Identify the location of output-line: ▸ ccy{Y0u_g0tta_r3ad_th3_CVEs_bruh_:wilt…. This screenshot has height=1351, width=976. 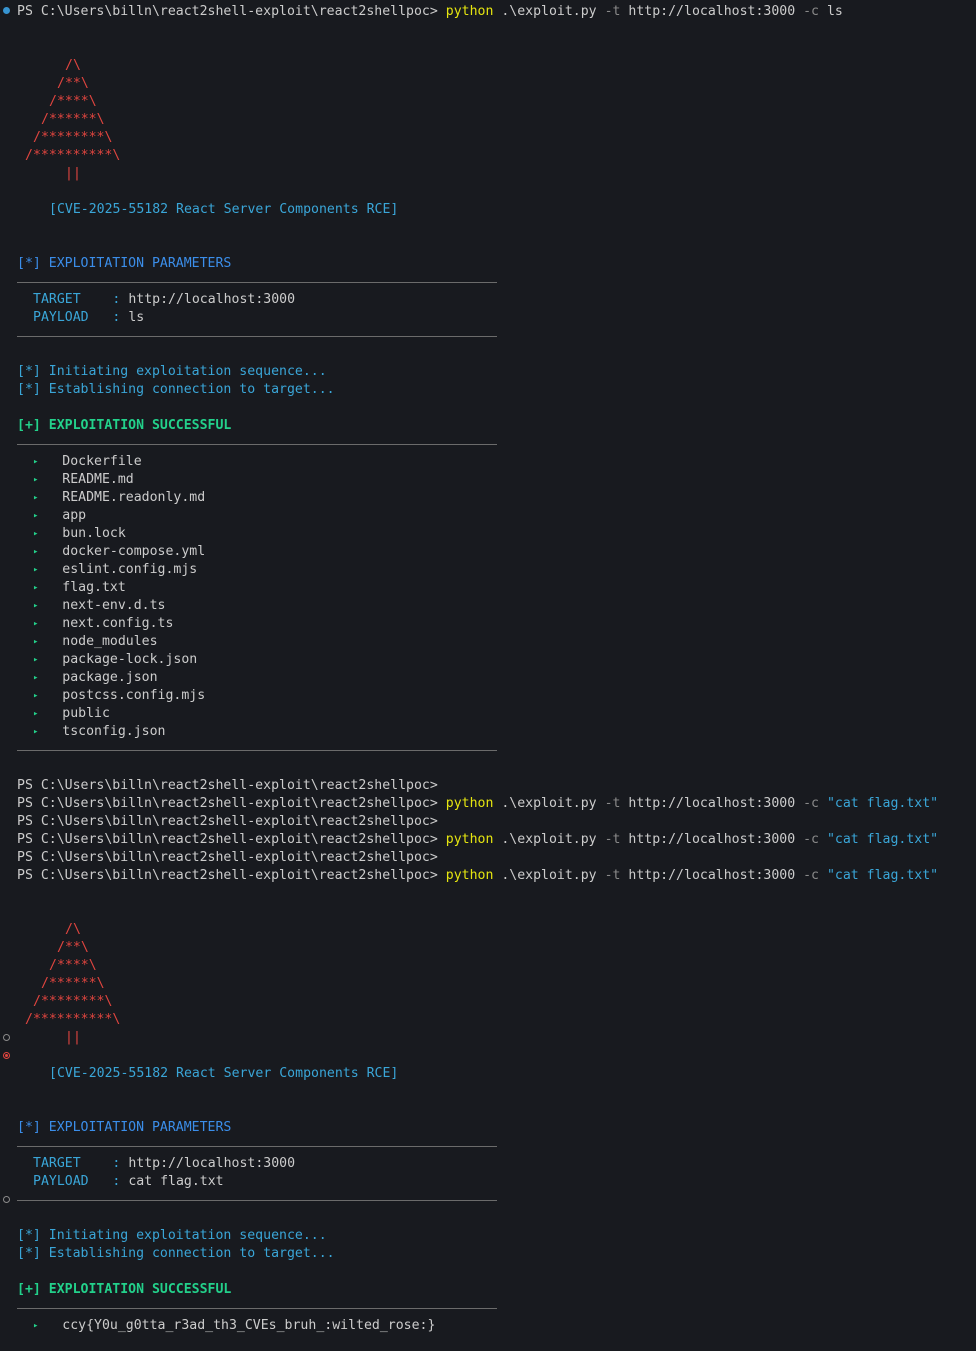
(234, 1326).